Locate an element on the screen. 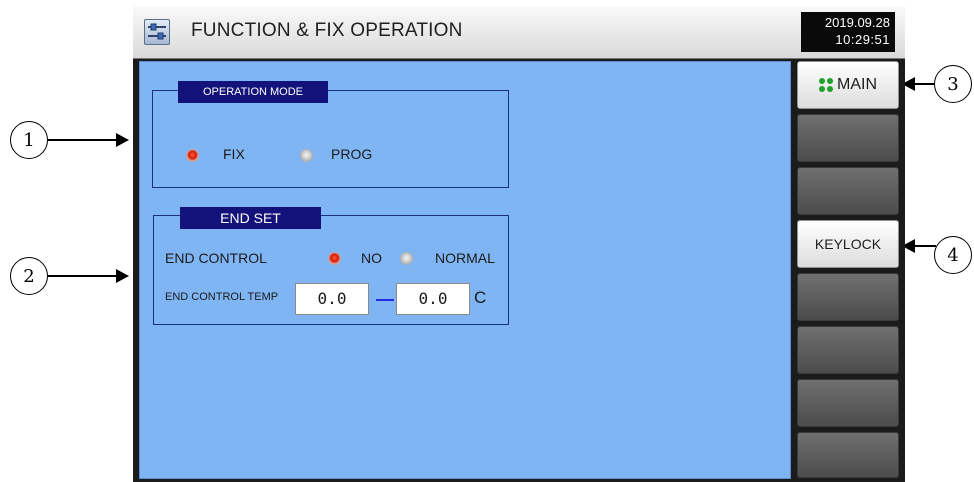  end-control-label: END CONTROL is located at coordinates (216, 258).